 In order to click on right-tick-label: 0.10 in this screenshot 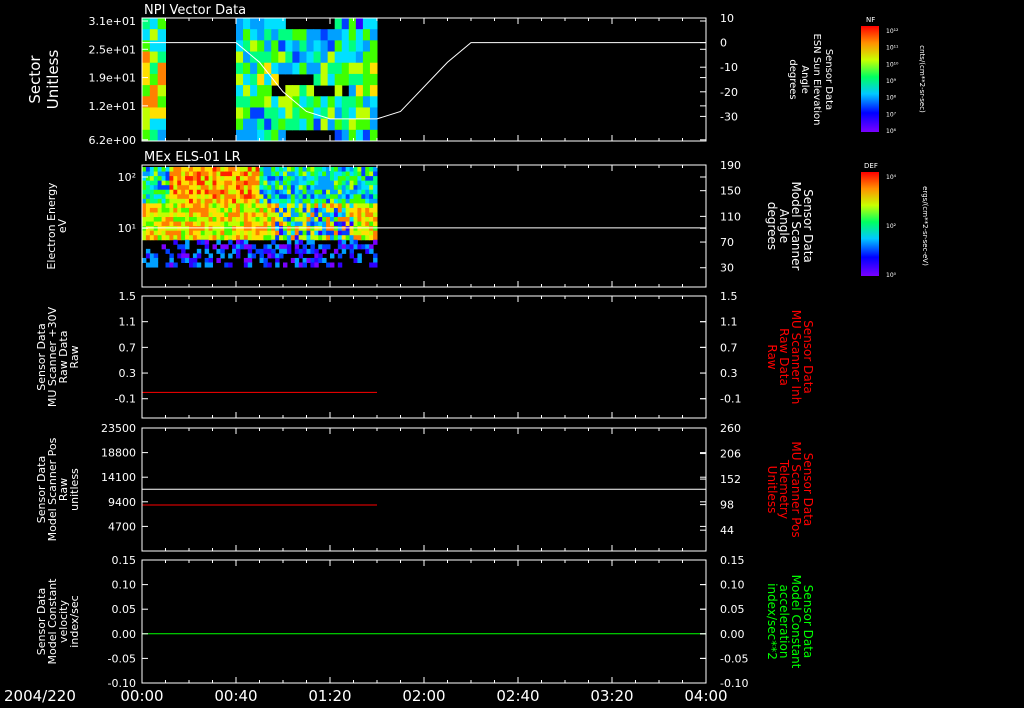, I will do `click(732, 585)`.